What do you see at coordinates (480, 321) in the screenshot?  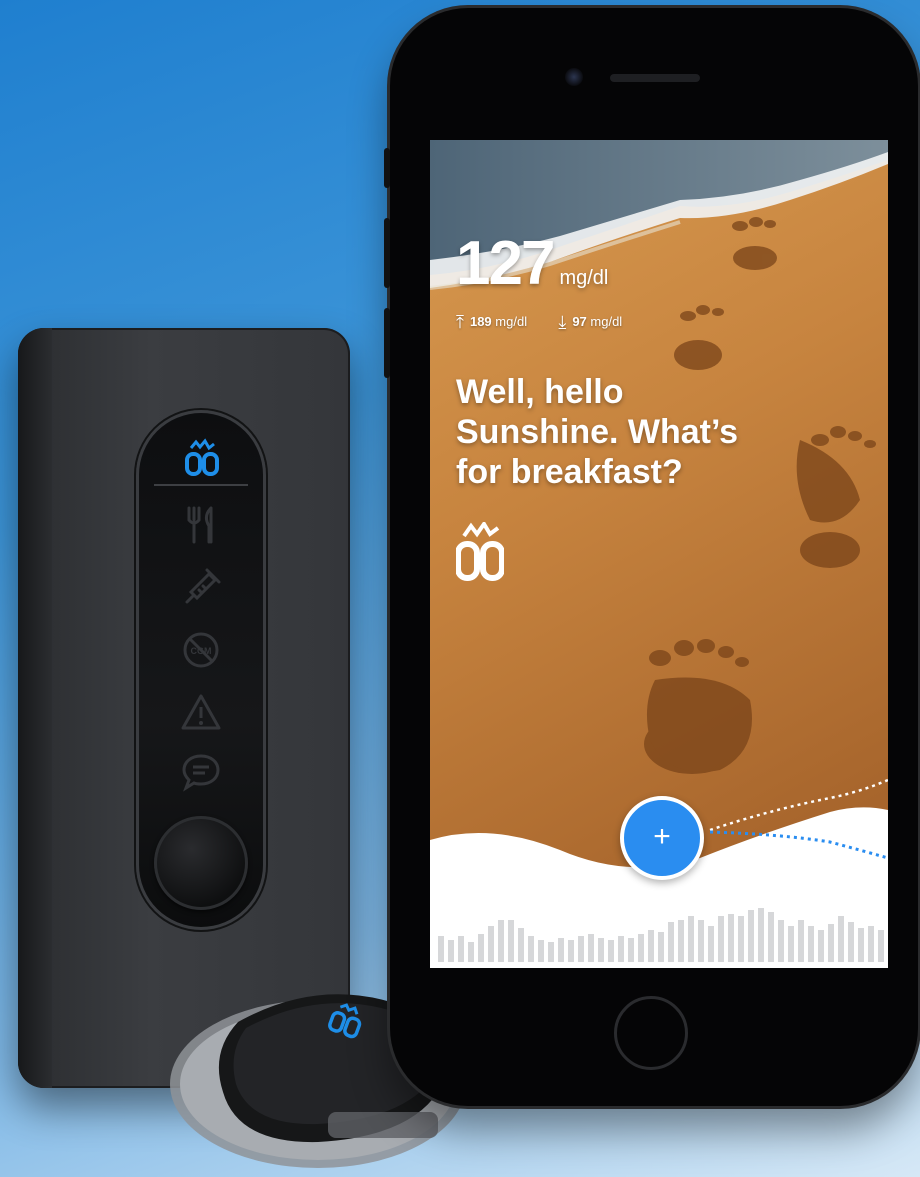 I see `high-value: 189` at bounding box center [480, 321].